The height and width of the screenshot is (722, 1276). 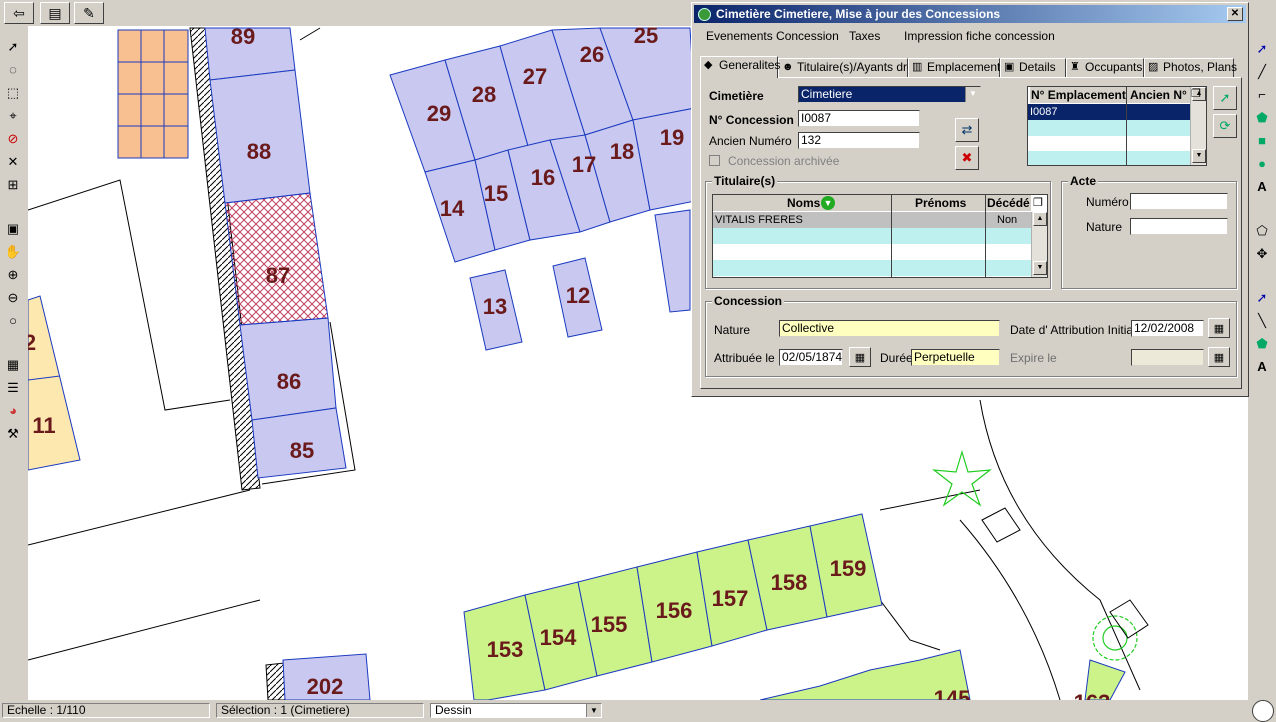 What do you see at coordinates (13, 320) in the screenshot?
I see `zoom-icon: ○` at bounding box center [13, 320].